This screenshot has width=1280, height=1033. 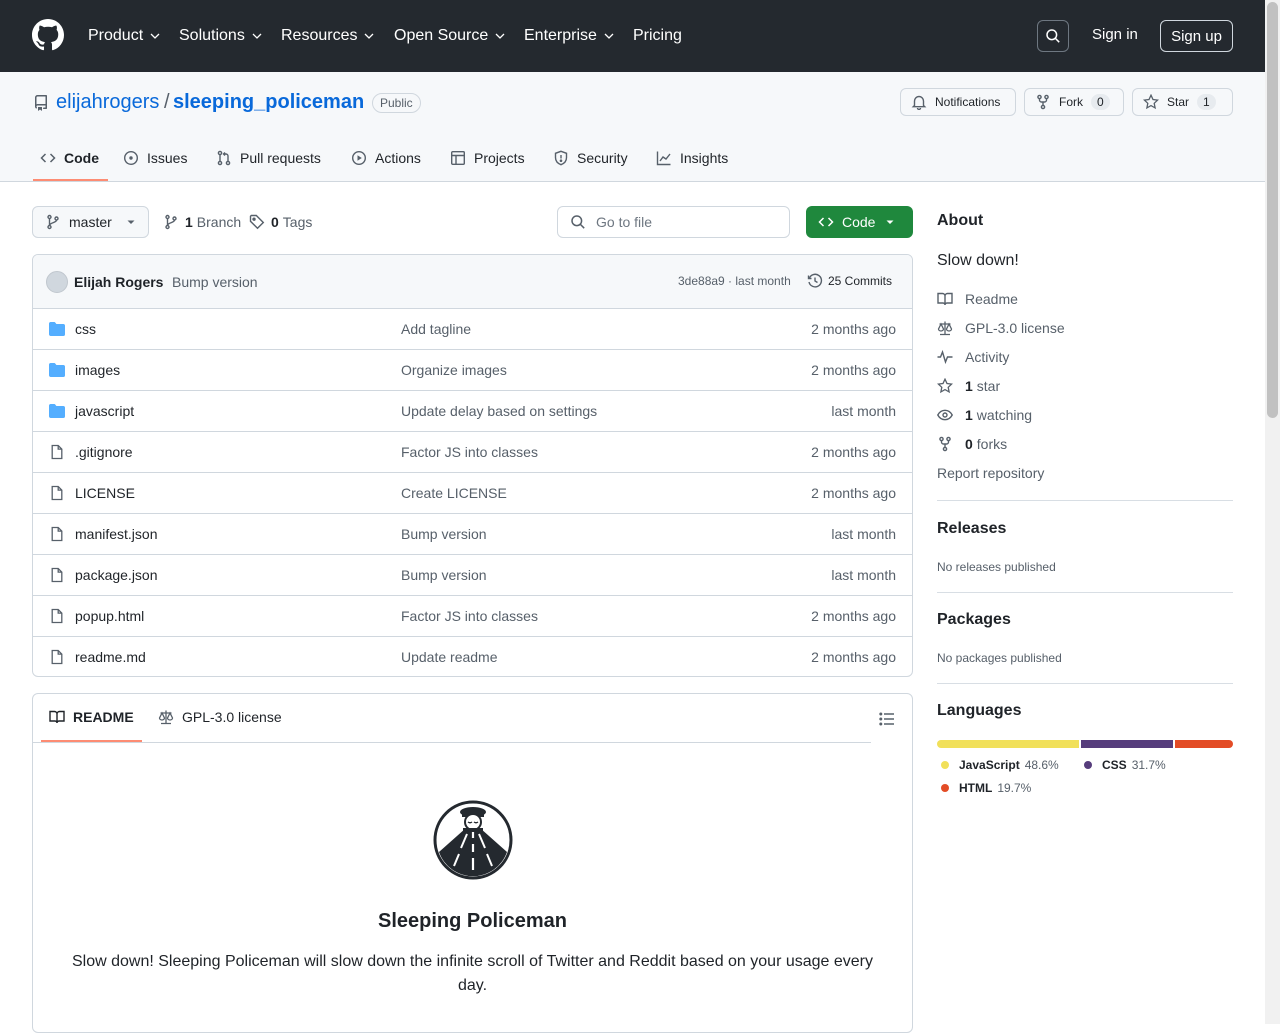 I want to click on list-icon, so click(x=887, y=719).